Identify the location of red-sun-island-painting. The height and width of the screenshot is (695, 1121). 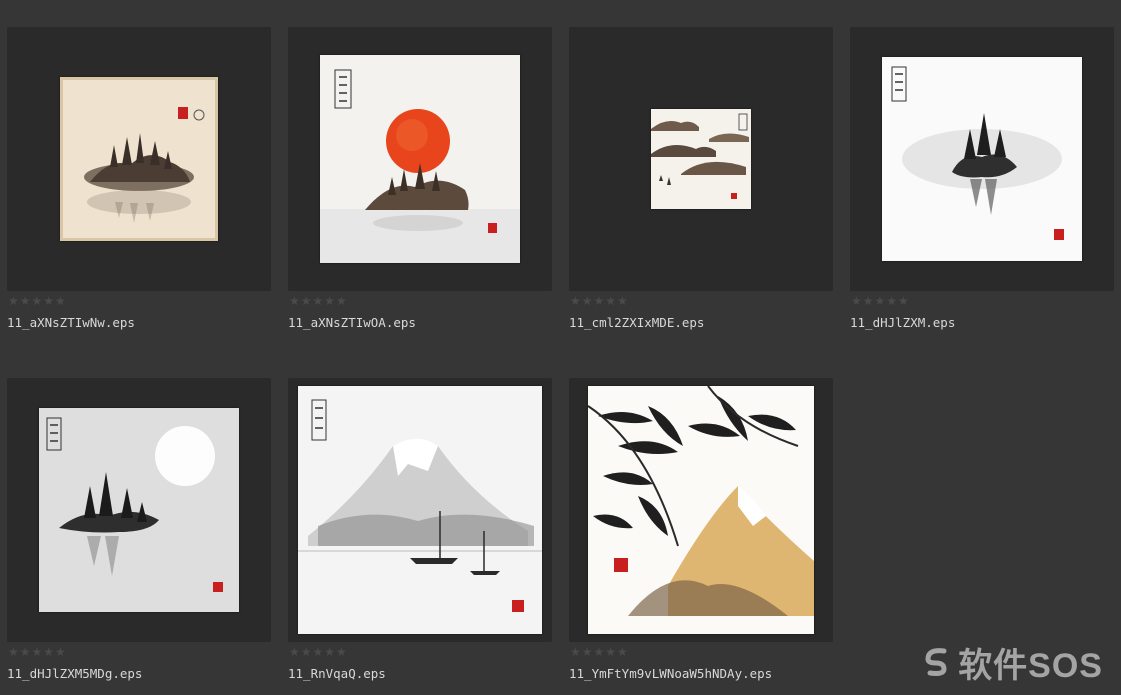
(420, 159).